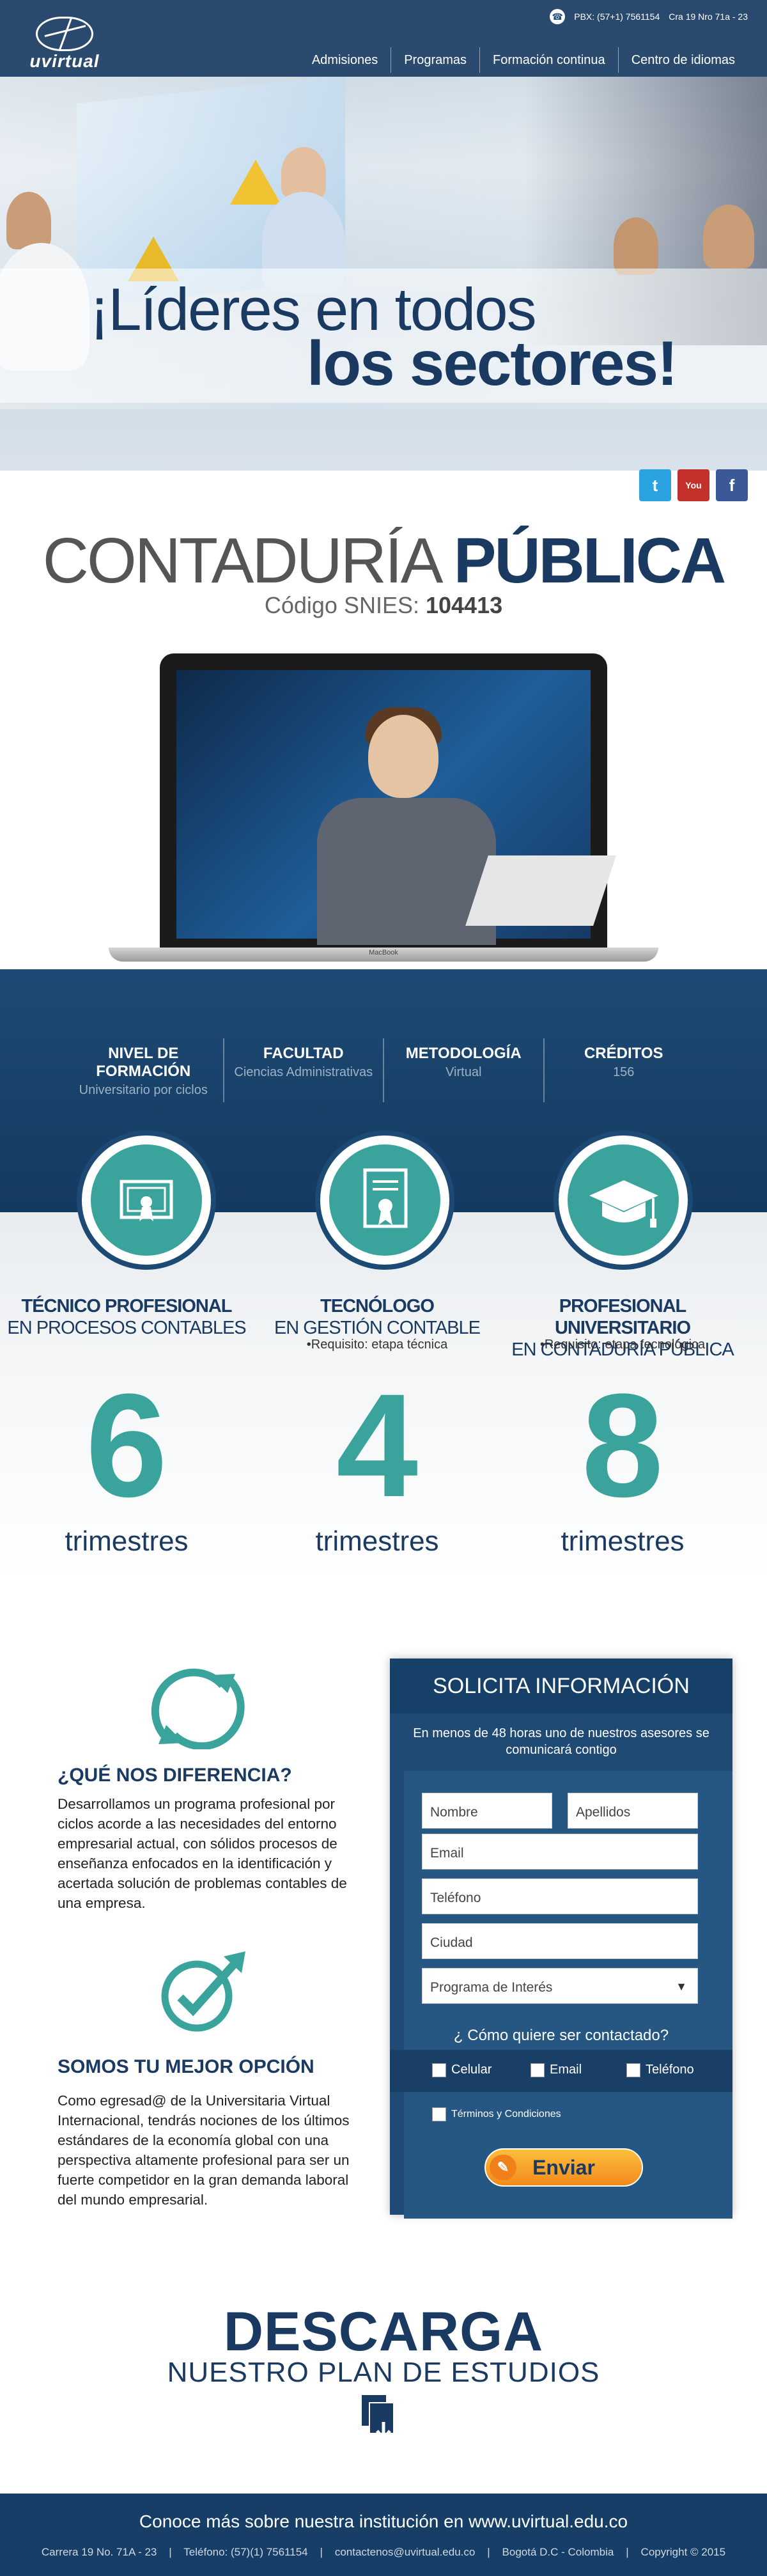 The image size is (767, 2576). What do you see at coordinates (660, 2070) in the screenshot?
I see `option-telefono: Teléfono` at bounding box center [660, 2070].